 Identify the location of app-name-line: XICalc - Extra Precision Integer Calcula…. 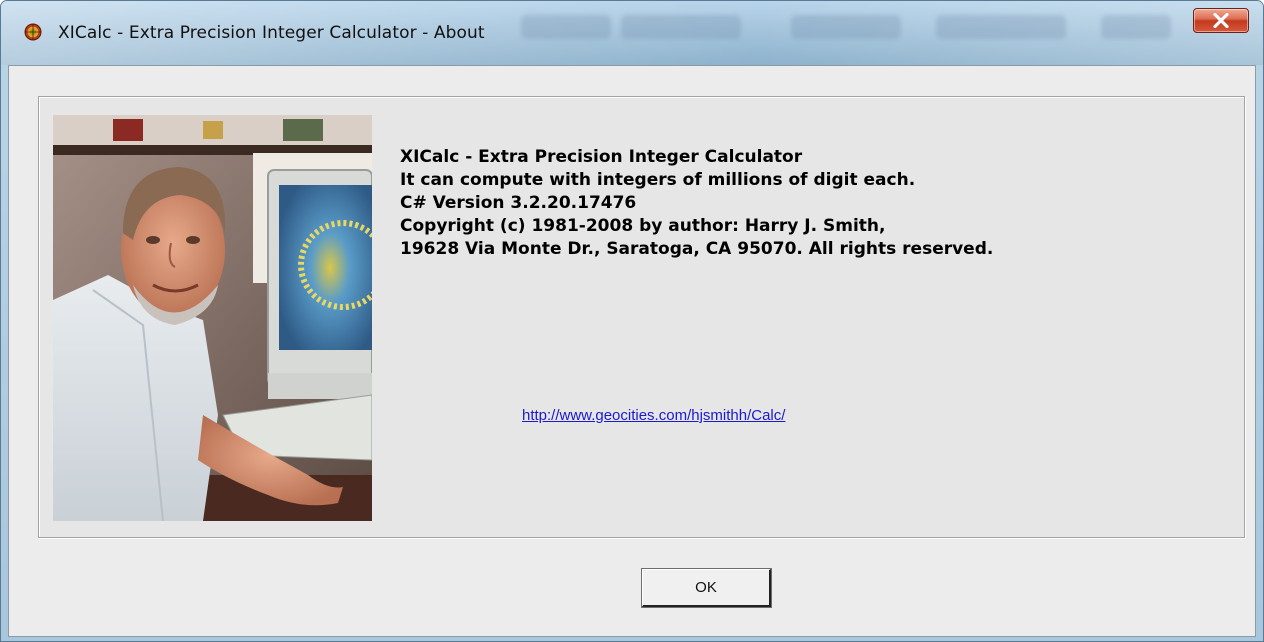
(601, 157).